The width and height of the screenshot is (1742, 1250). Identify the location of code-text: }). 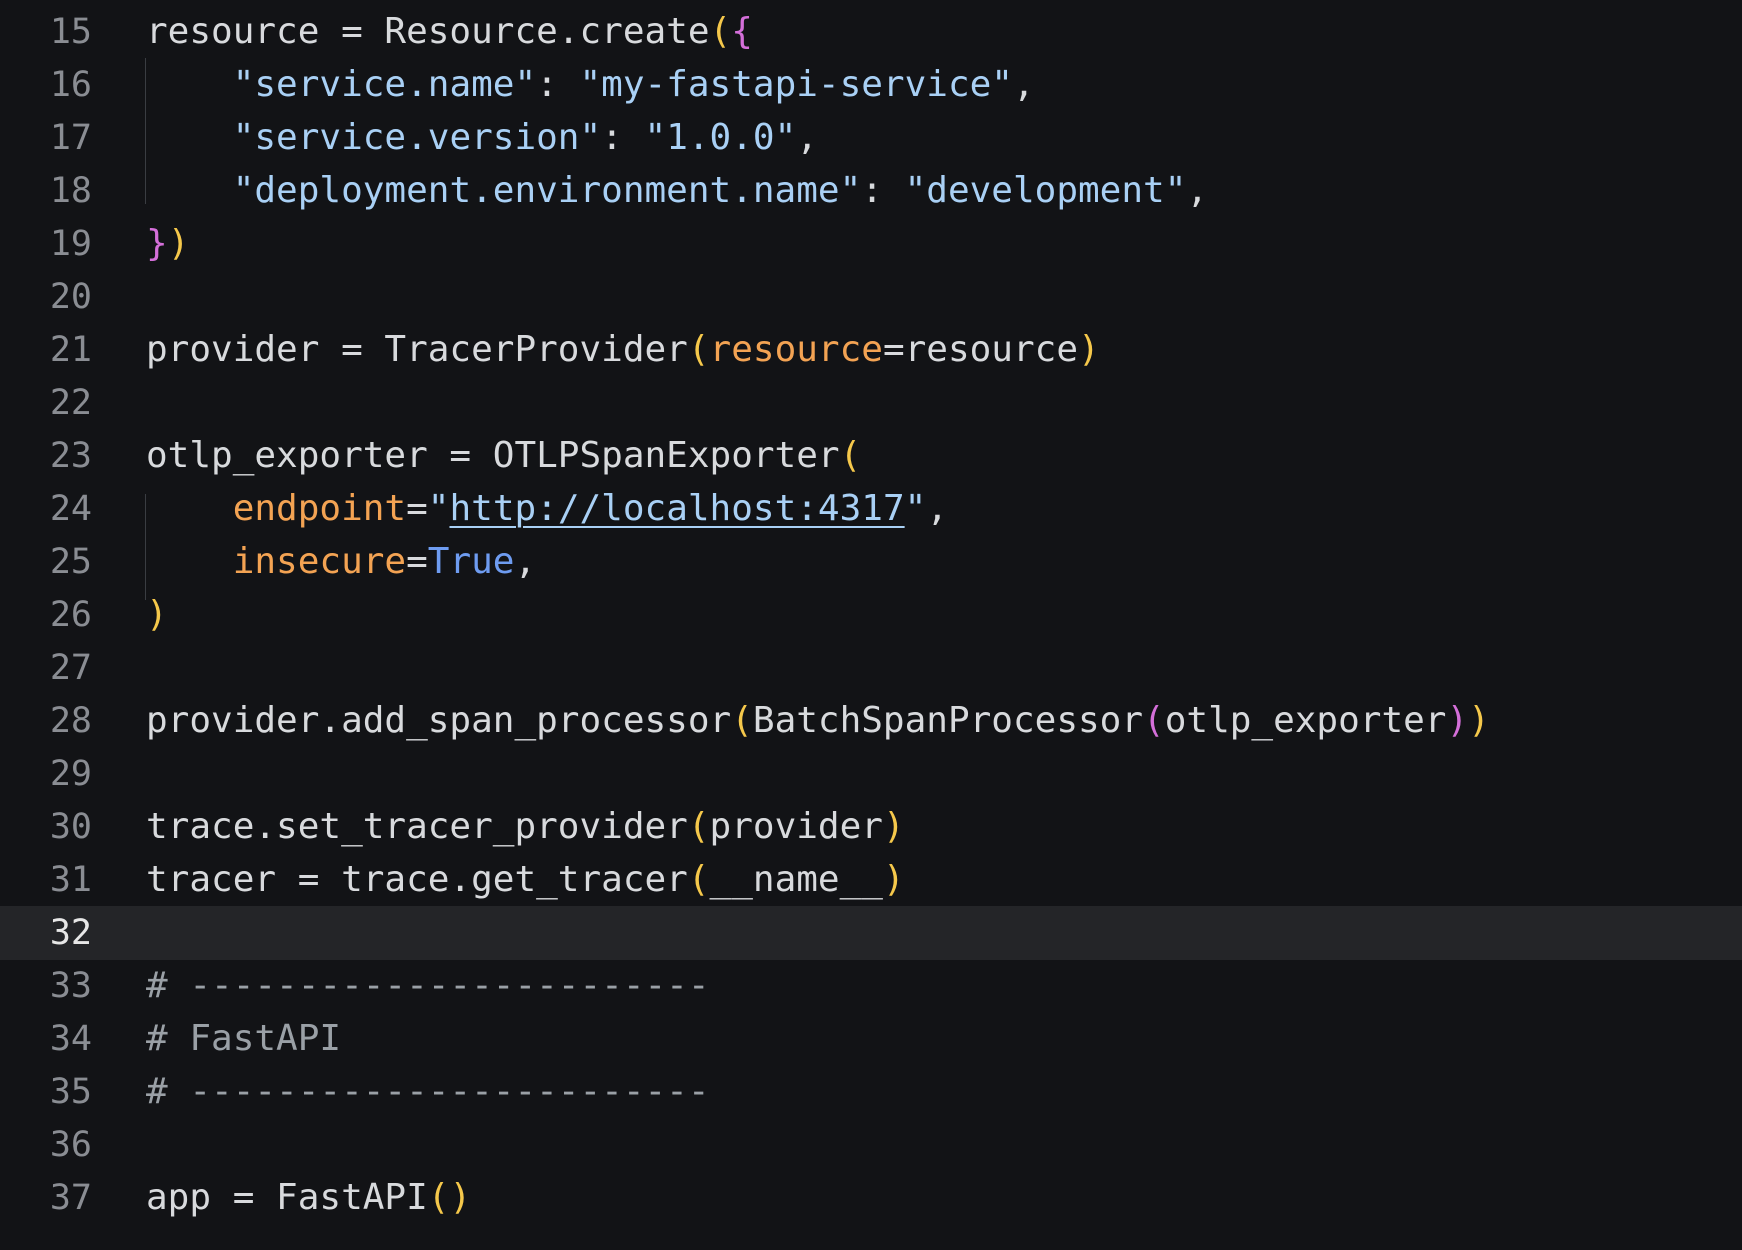
(167, 244).